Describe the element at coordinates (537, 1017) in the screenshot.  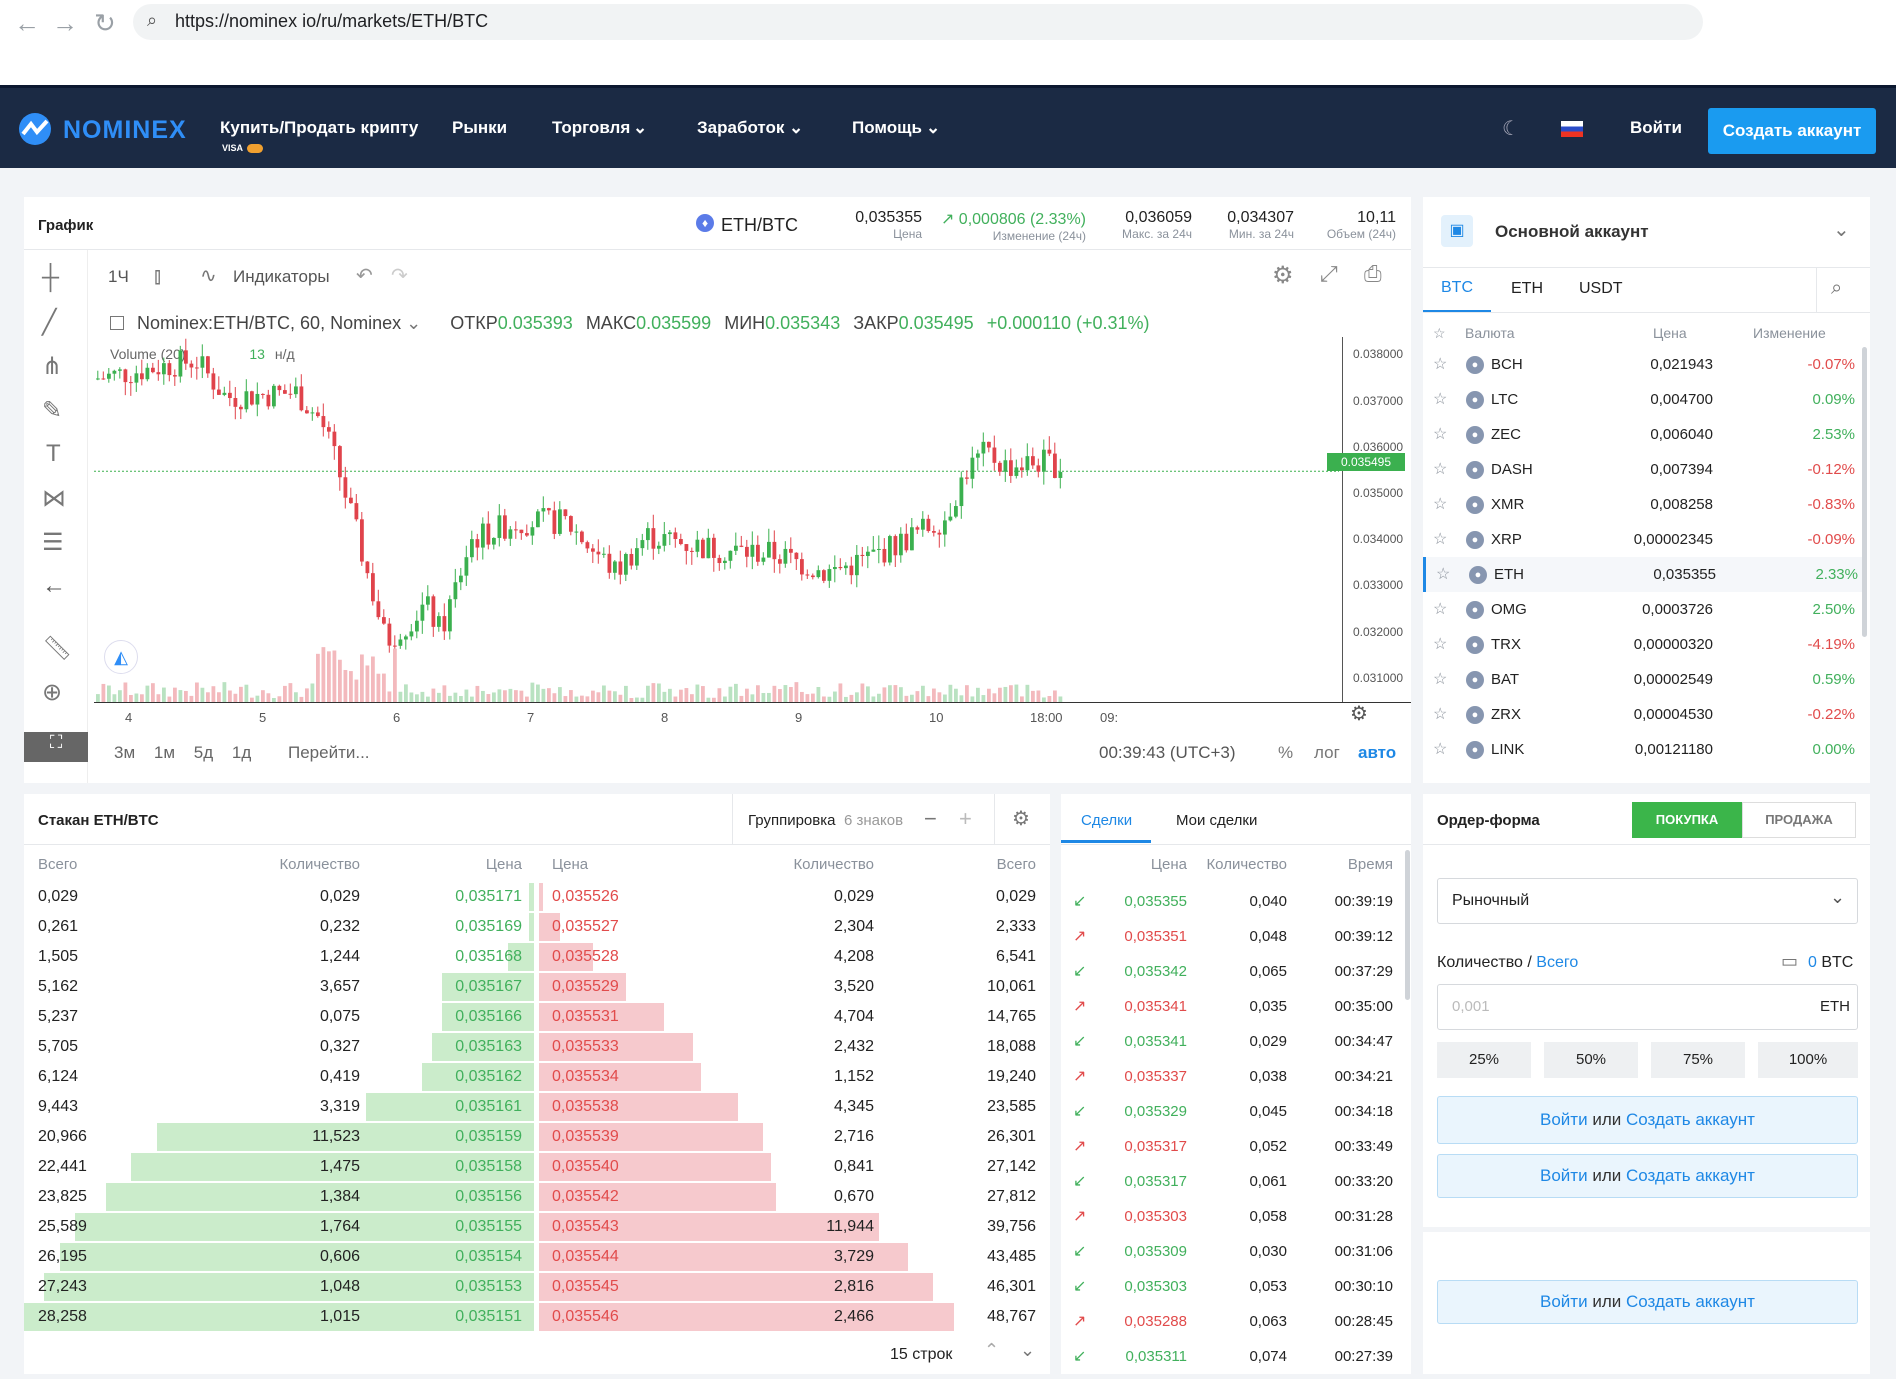
I see `orderbook-row: 5,237 0,075 0,035166 0,035531 4,704 14,765` at that location.